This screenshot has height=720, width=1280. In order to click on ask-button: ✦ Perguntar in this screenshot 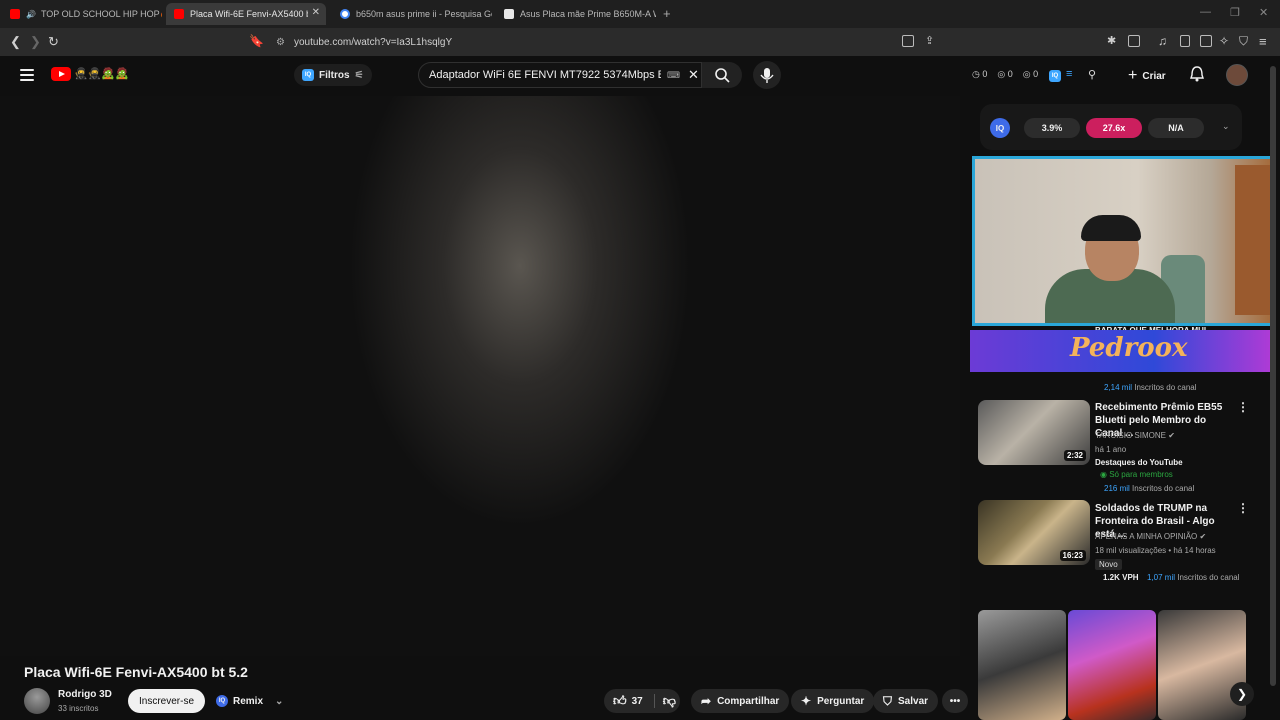, I will do `click(833, 701)`.